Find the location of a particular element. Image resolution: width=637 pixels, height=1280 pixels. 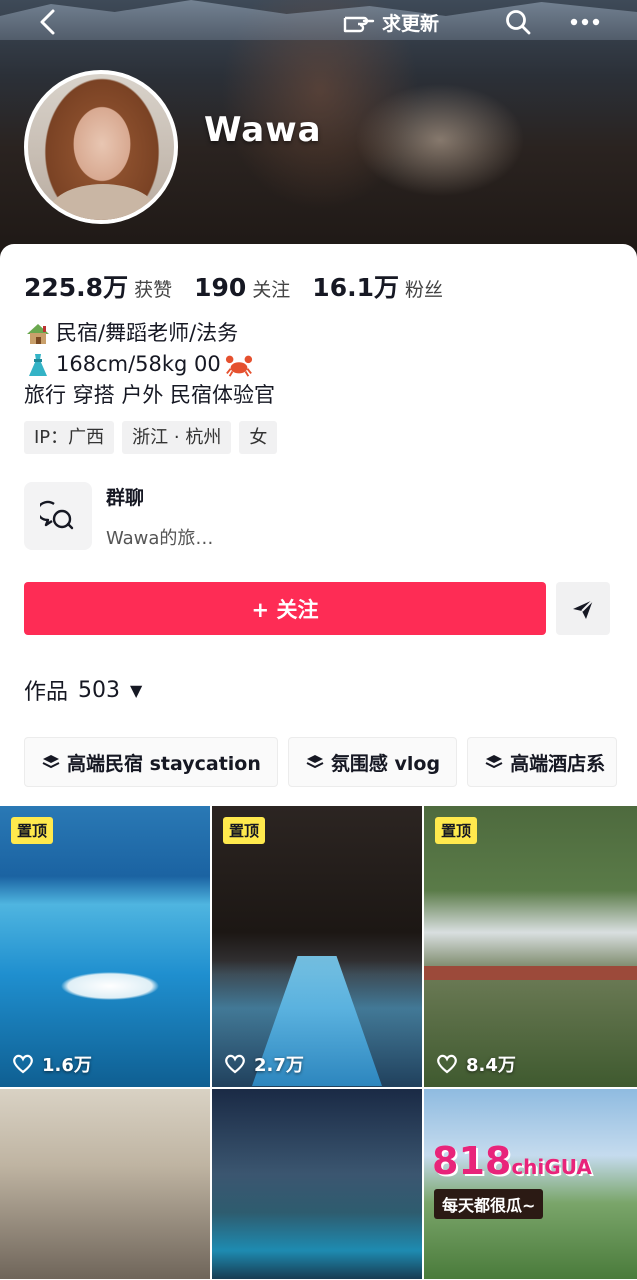

ad-banner-text: 每天都很瓜~ is located at coordinates (489, 1204).